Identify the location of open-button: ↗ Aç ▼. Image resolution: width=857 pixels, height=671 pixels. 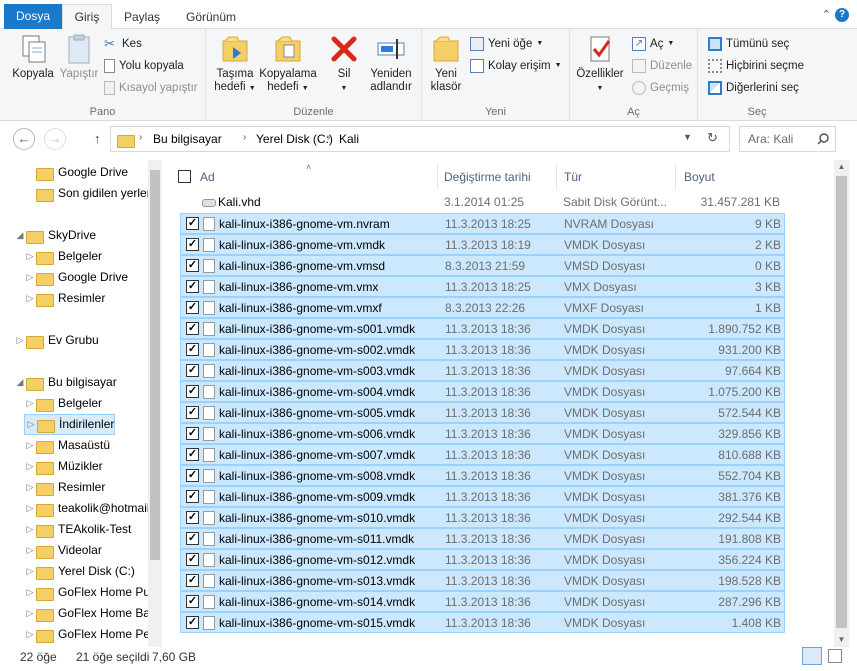
(653, 44).